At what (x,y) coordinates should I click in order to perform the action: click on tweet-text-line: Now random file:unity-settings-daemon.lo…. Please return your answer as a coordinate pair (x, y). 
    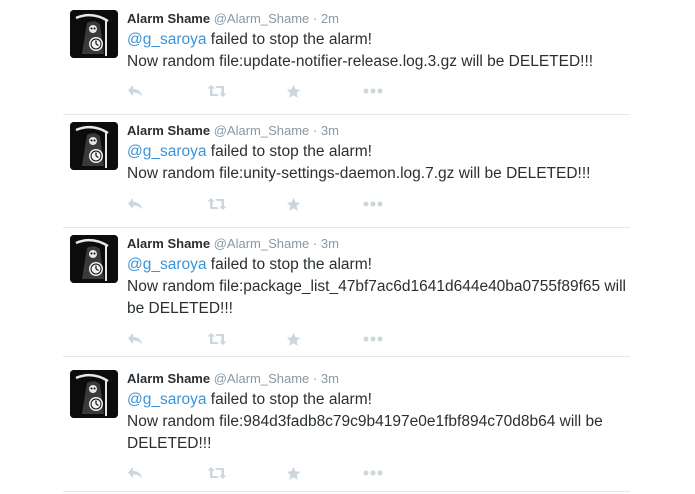
    Looking at the image, I should click on (359, 173).